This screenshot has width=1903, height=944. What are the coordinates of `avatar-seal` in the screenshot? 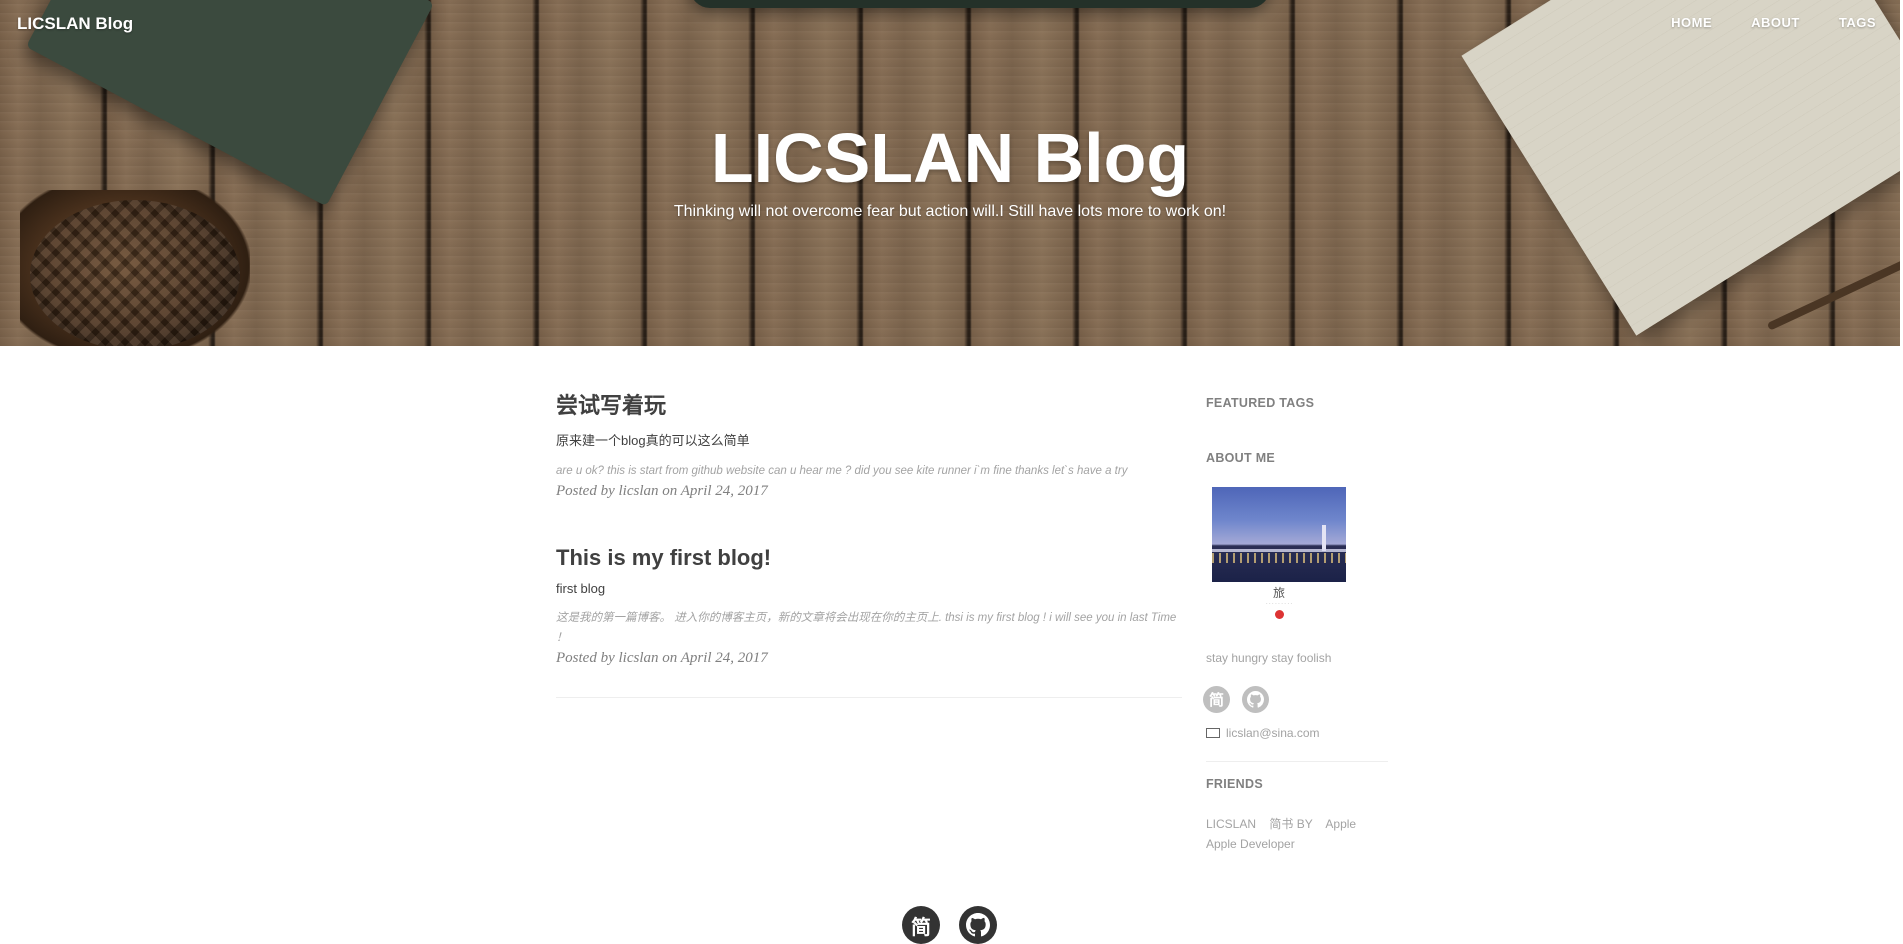 It's located at (1279, 614).